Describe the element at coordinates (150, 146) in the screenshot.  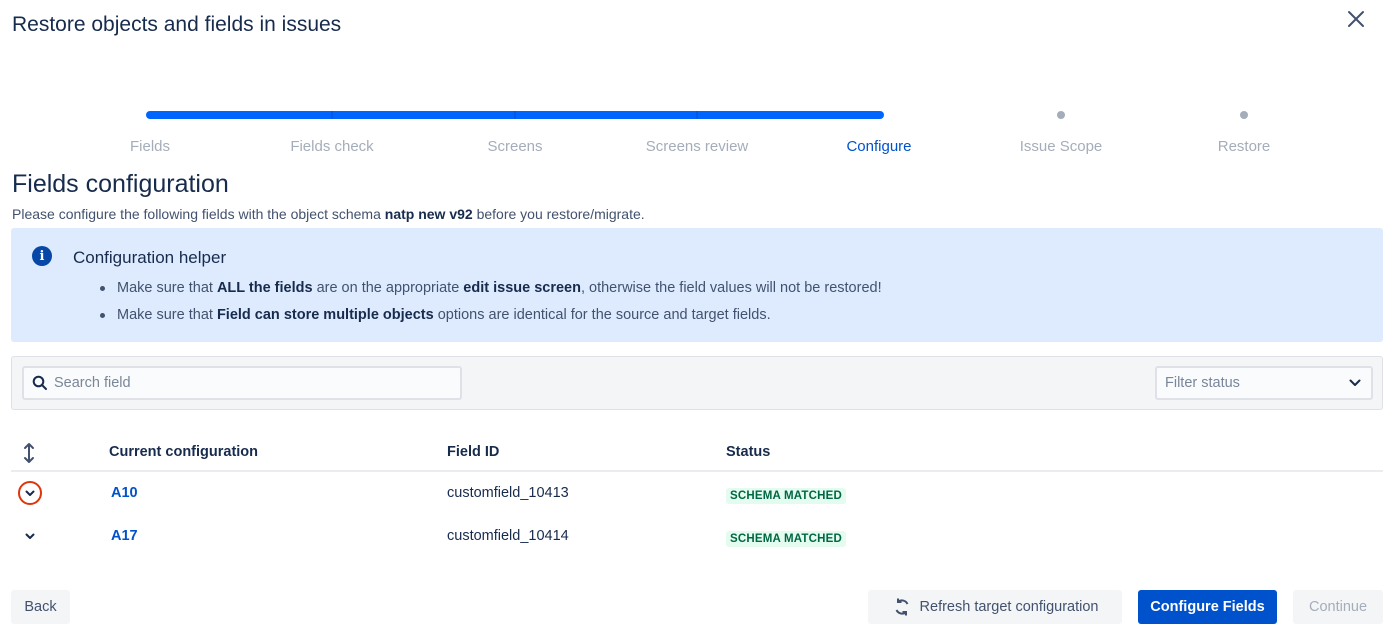
I see `step-fields: Fields` at that location.